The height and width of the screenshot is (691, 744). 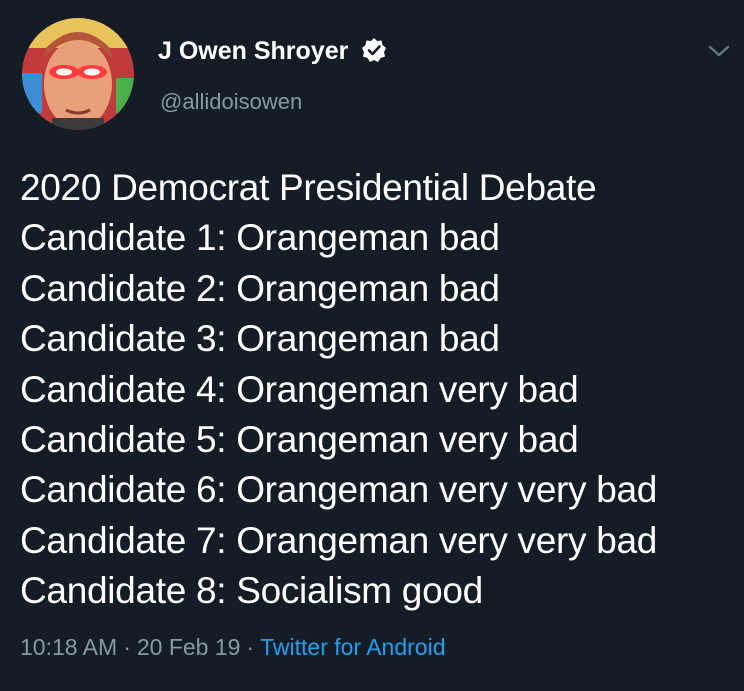 What do you see at coordinates (189, 647) in the screenshot?
I see `tweet-date: 20 Feb 19` at bounding box center [189, 647].